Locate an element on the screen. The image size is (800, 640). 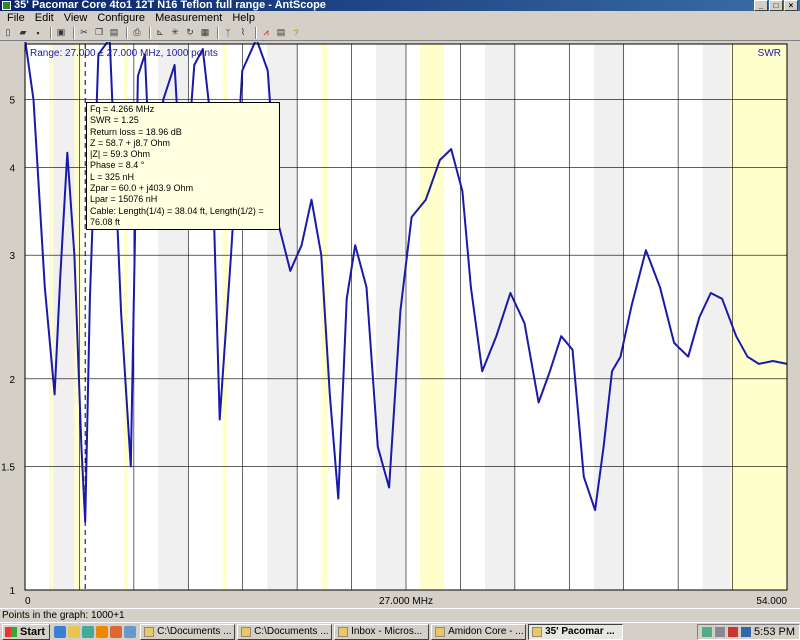
app-icon is located at coordinates (6, 5).